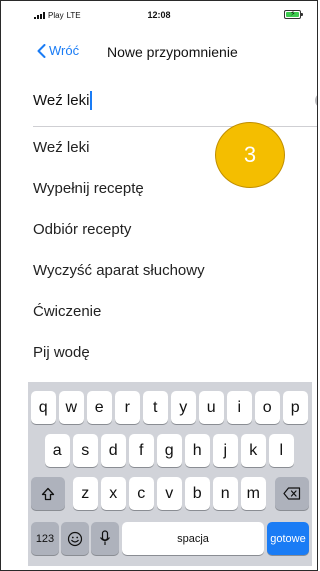  What do you see at coordinates (85, 450) in the screenshot?
I see `key-s: s` at bounding box center [85, 450].